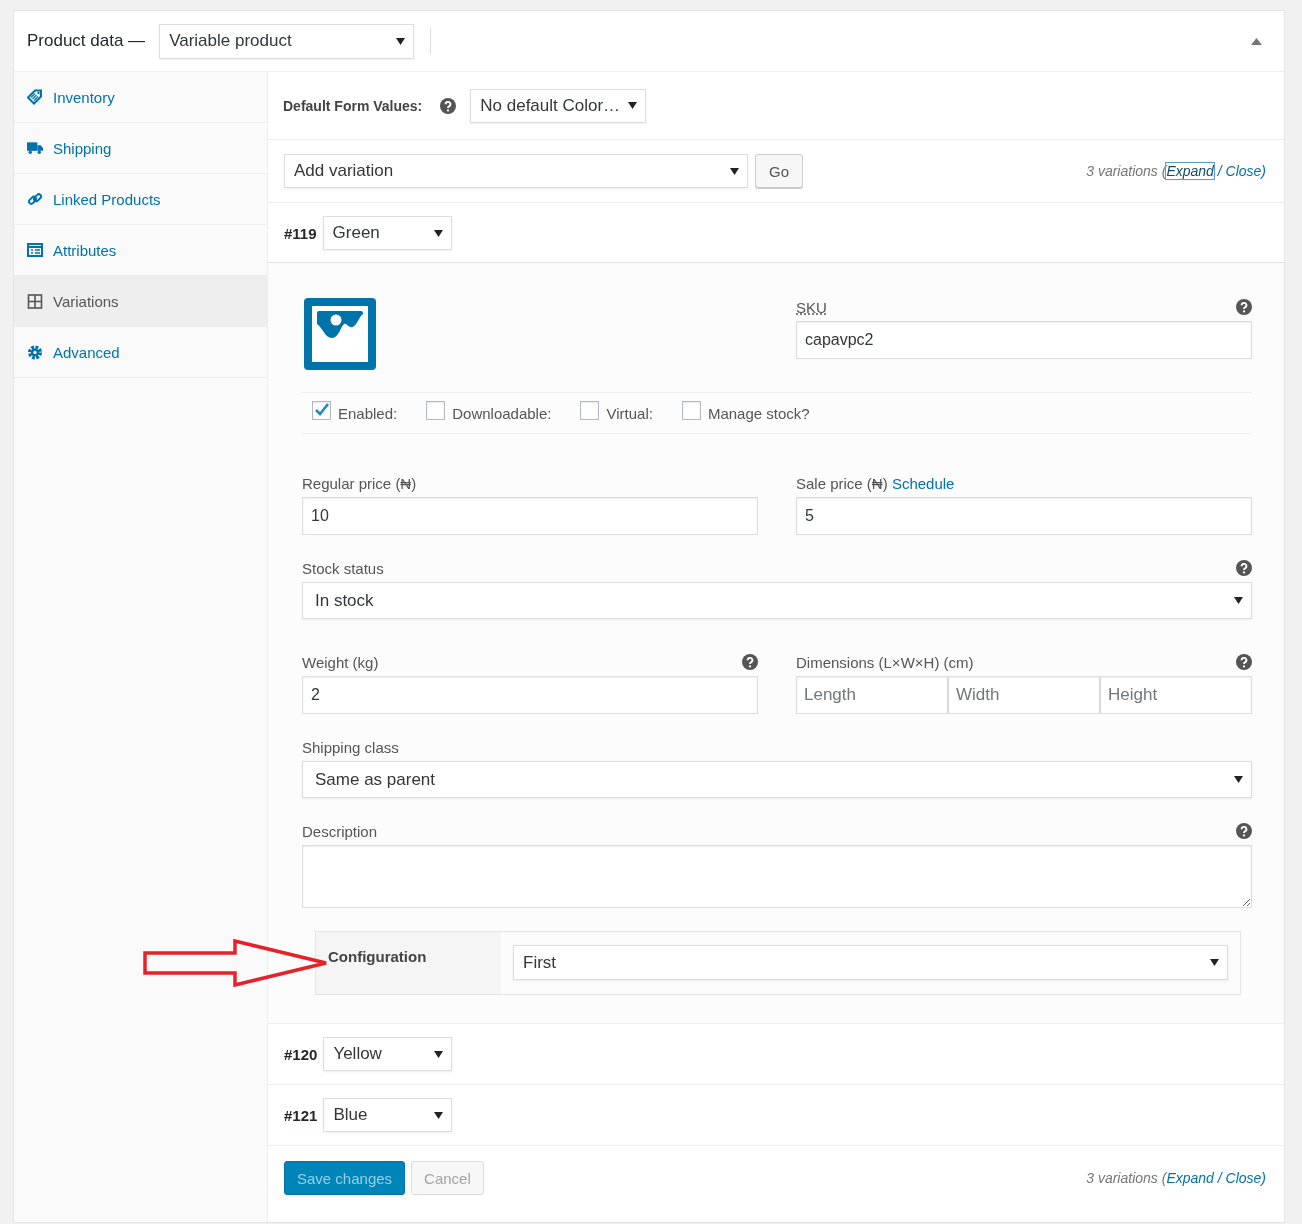 Image resolution: width=1302 pixels, height=1224 pixels. I want to click on stock-status-select: In stock, so click(777, 600).